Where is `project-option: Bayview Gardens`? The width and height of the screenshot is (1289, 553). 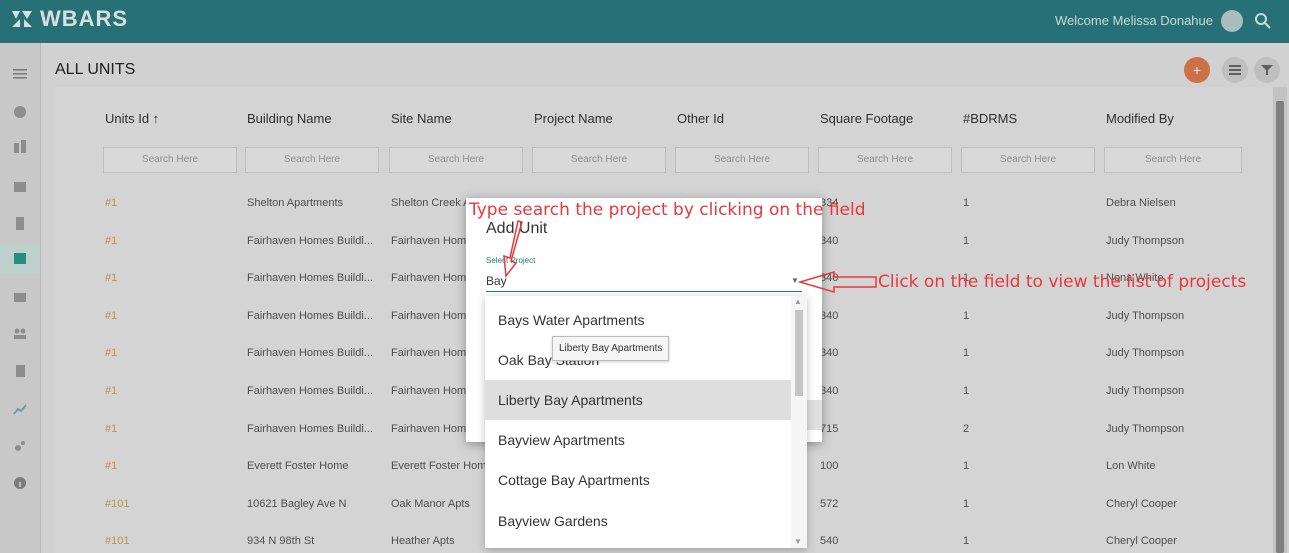
project-option: Bayview Gardens is located at coordinates (638, 521).